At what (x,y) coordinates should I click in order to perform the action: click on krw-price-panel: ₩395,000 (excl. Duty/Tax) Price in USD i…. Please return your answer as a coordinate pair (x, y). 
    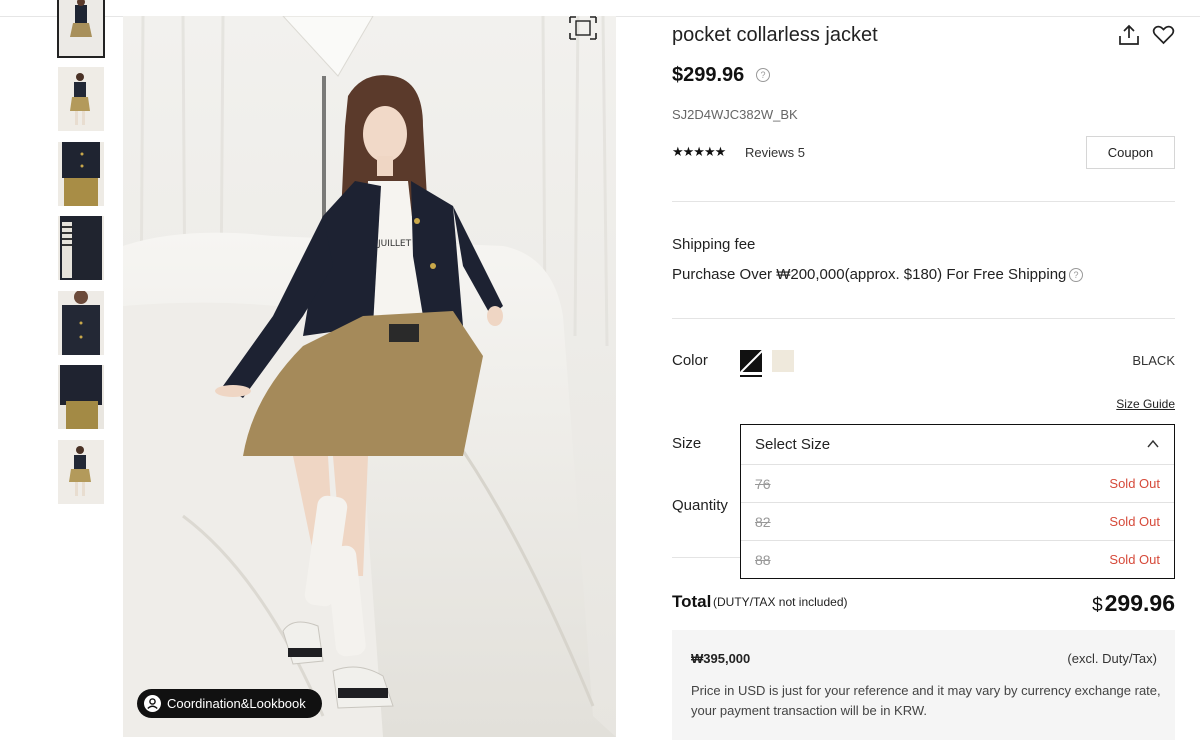
    Looking at the image, I should click on (923, 685).